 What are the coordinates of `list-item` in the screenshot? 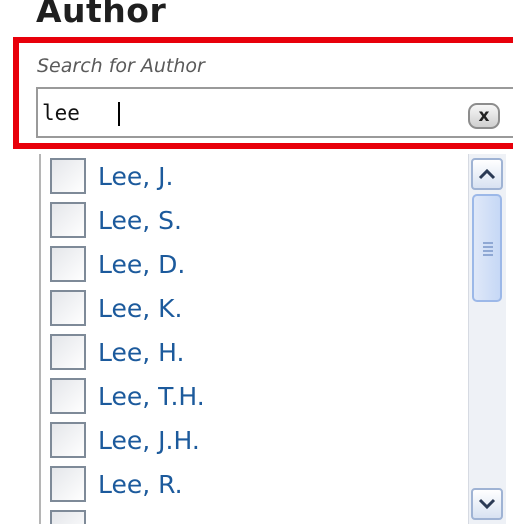 It's located at (74, 516).